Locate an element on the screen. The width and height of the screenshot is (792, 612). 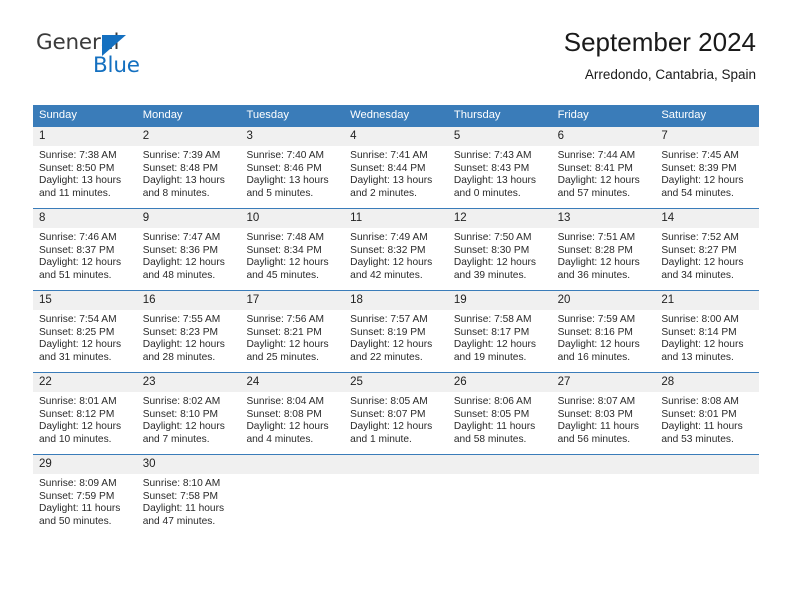
day-number: 1 is located at coordinates (42, 136).